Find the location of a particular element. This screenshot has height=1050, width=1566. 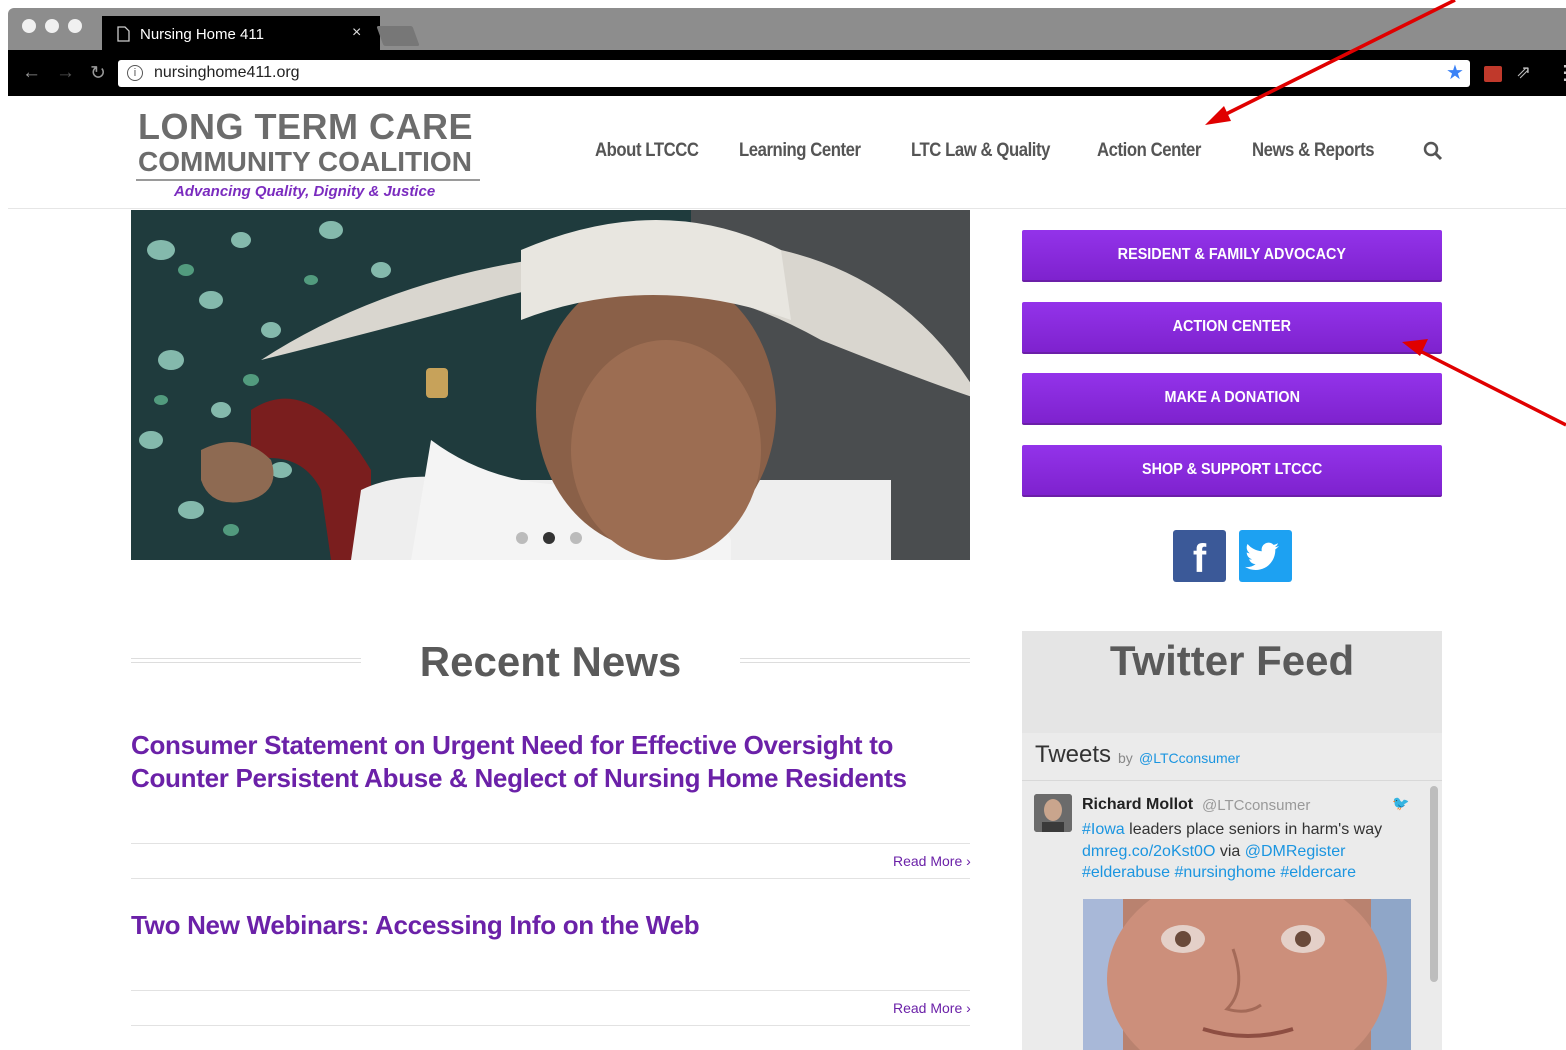

tab-close-icon: × is located at coordinates (356, 33).